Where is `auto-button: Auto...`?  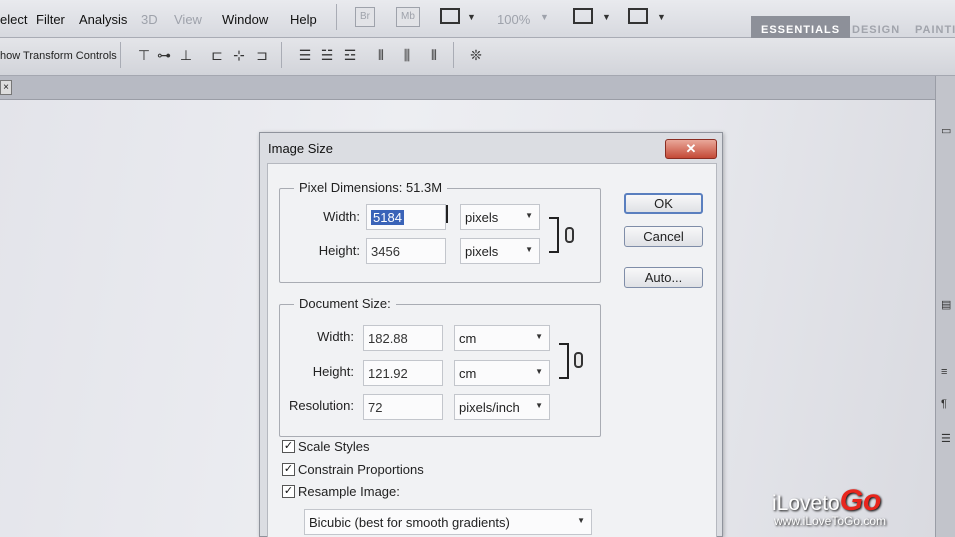 auto-button: Auto... is located at coordinates (663, 277).